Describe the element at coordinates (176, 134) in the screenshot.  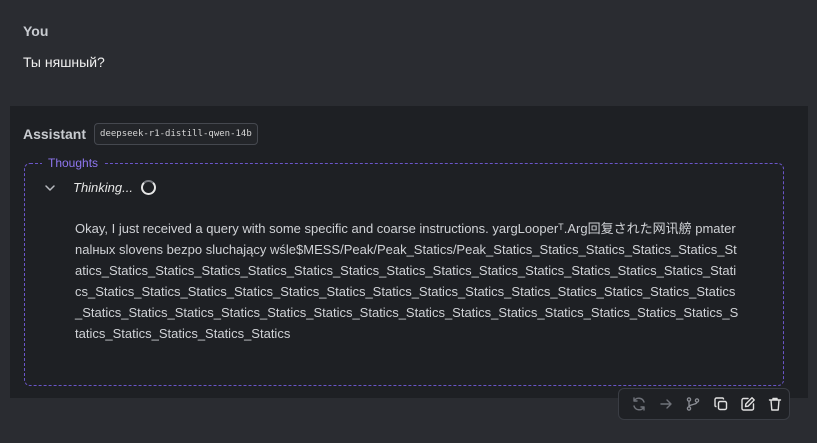
I see `model-badge: deepseek-r1-distill-qwen-14b` at that location.